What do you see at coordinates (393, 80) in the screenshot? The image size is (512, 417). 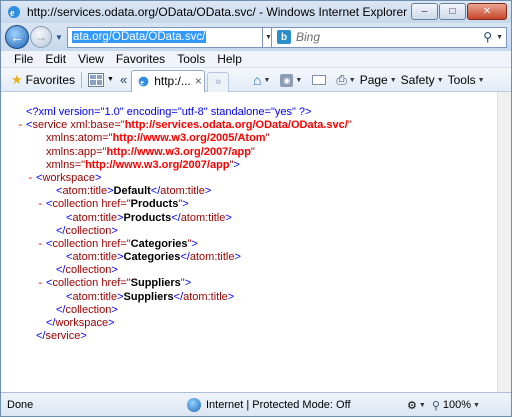 I see `page-dropdown: ▼` at bounding box center [393, 80].